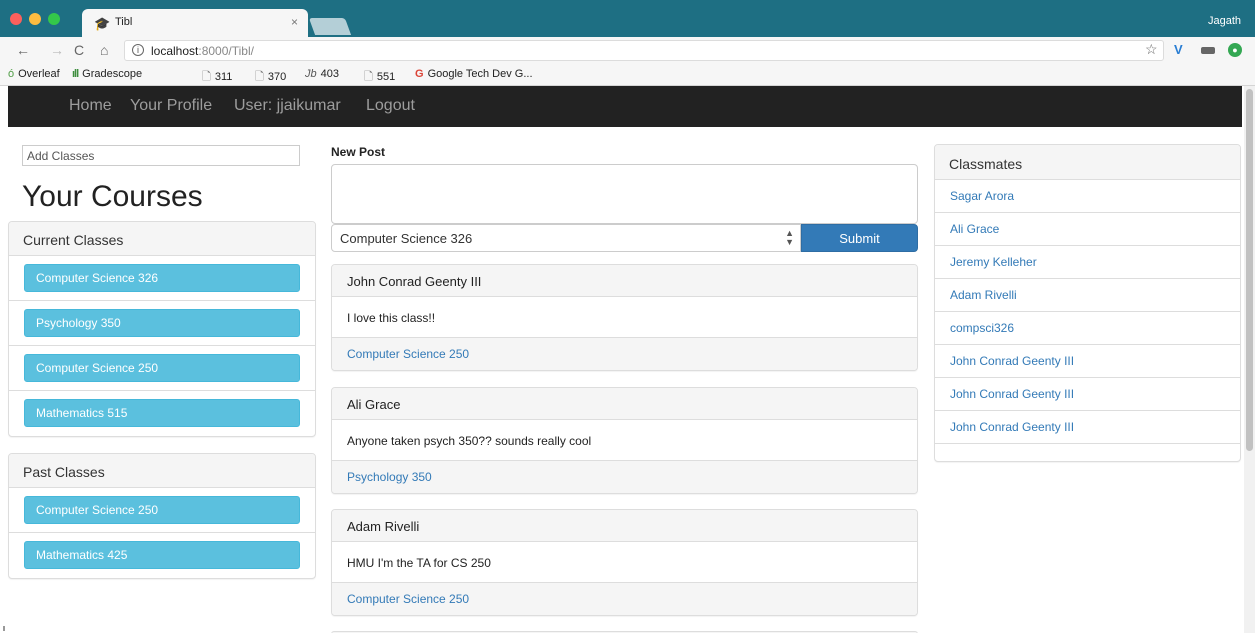 The height and width of the screenshot is (633, 1255). Describe the element at coordinates (982, 196) in the screenshot. I see `classmate-link: Sagar Arora` at that location.